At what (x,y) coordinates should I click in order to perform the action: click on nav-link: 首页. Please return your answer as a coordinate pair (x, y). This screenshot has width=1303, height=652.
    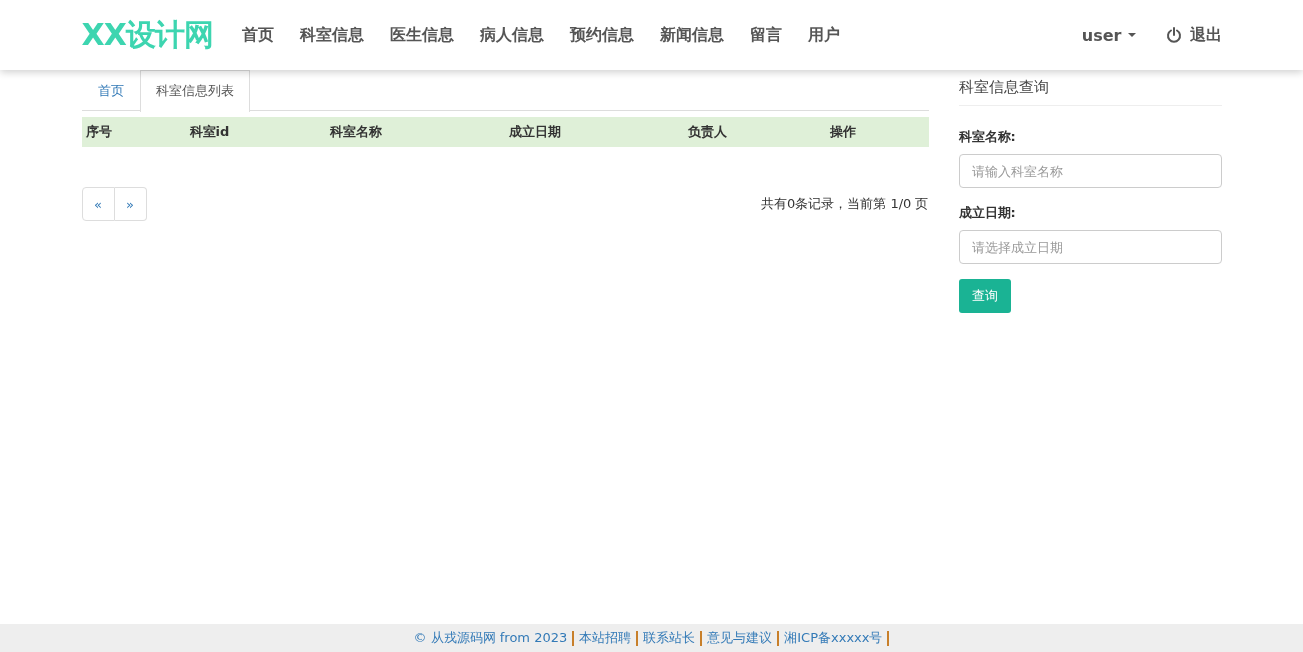
    Looking at the image, I should click on (257, 35).